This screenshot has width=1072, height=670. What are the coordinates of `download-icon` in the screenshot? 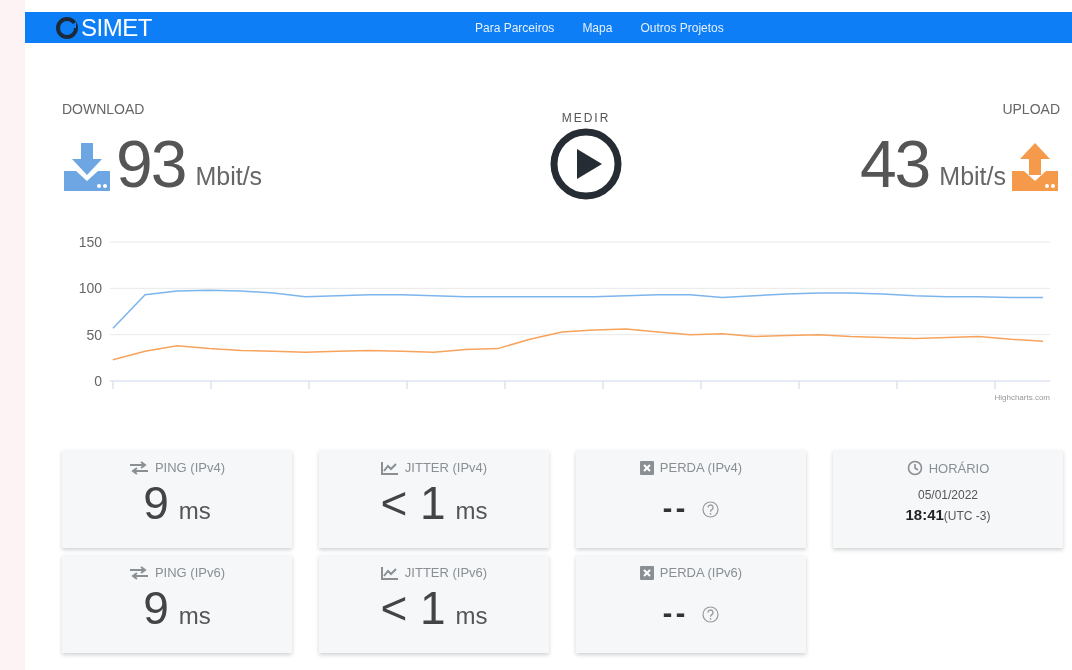 It's located at (87, 167).